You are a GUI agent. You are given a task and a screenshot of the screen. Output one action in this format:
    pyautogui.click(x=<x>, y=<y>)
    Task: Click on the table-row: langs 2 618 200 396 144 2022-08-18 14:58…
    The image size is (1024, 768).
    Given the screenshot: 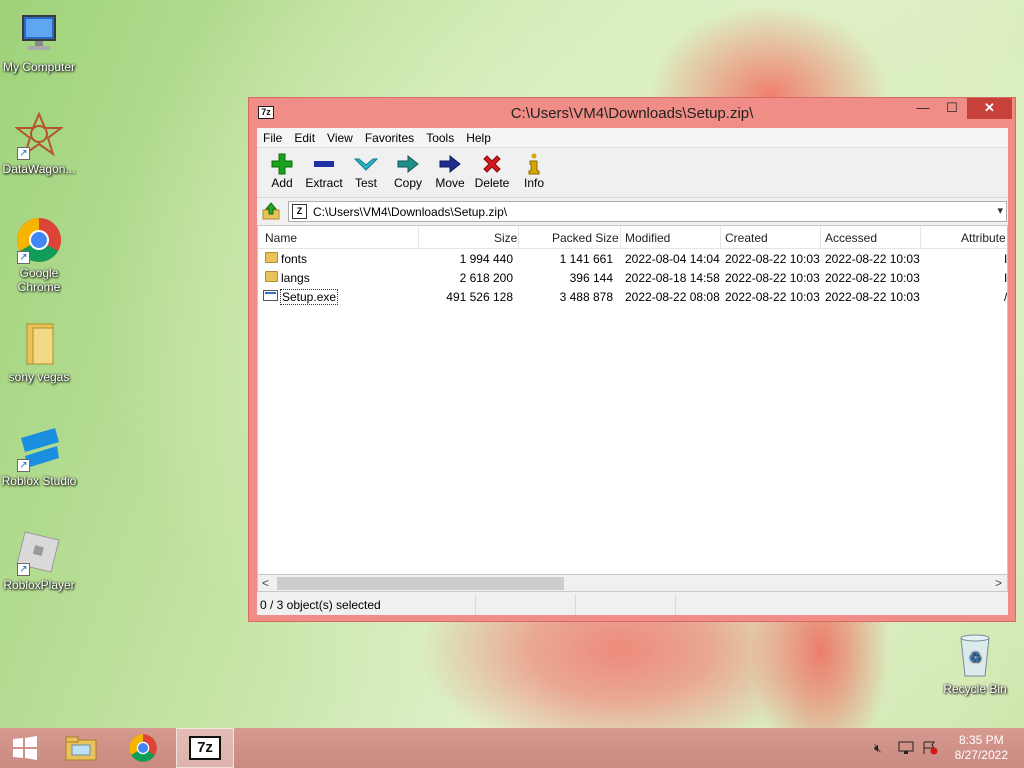 What is the action you would take?
    pyautogui.click(x=632, y=277)
    